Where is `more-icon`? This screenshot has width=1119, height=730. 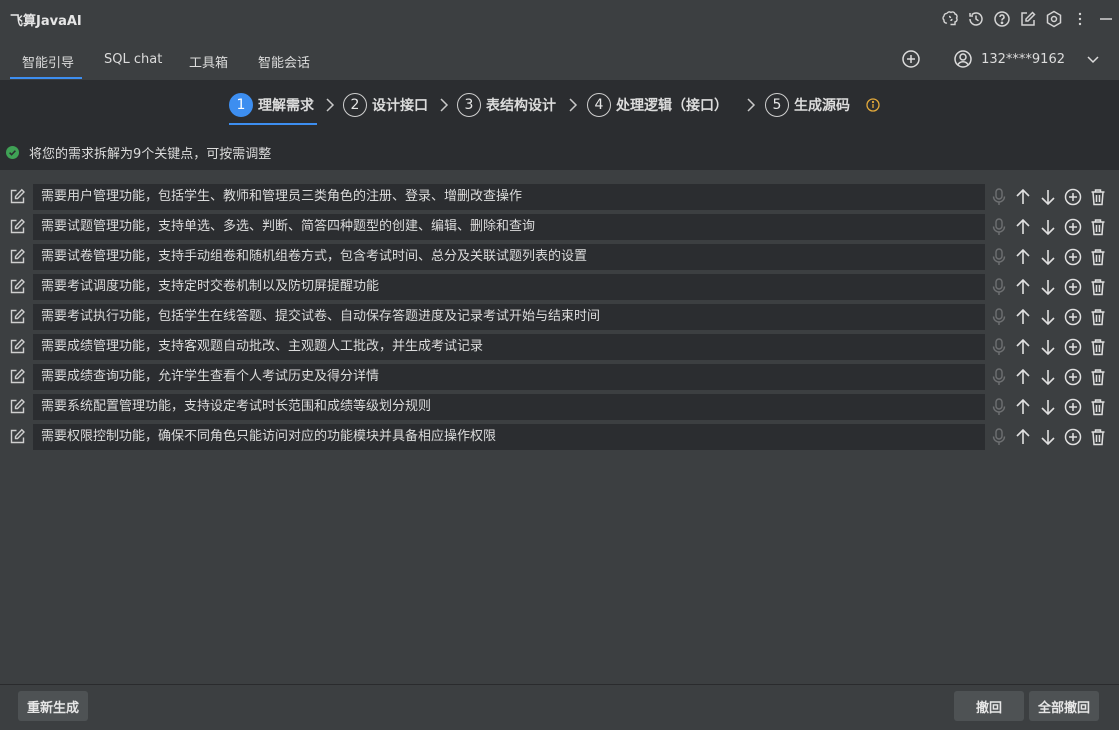 more-icon is located at coordinates (1080, 19).